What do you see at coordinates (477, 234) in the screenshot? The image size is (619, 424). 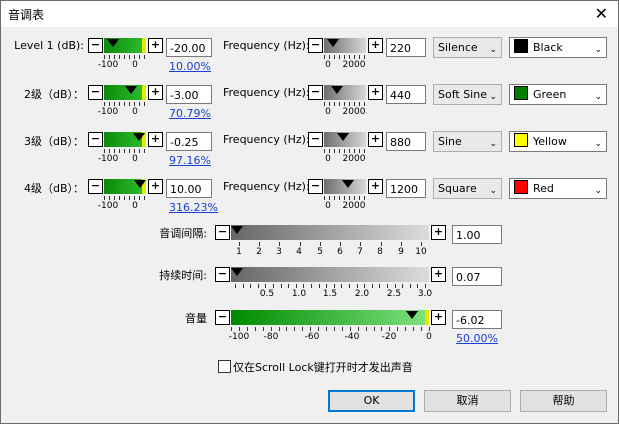 I see `interval-input: 1.00` at bounding box center [477, 234].